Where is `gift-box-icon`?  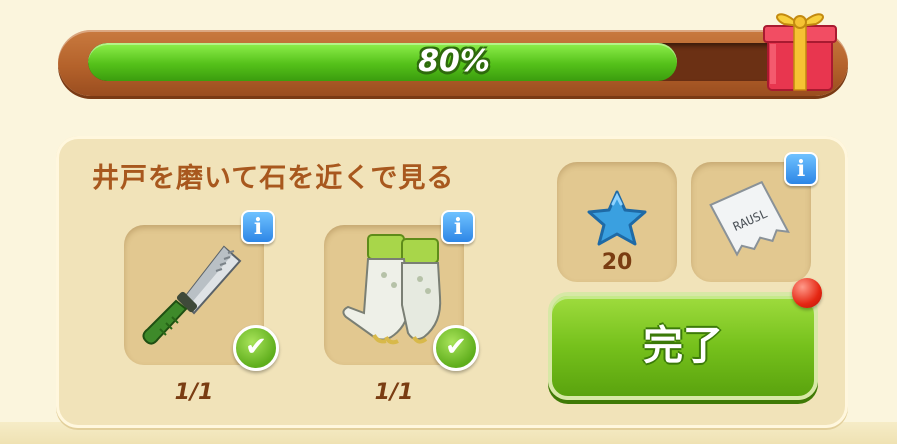 gift-box-icon is located at coordinates (800, 48).